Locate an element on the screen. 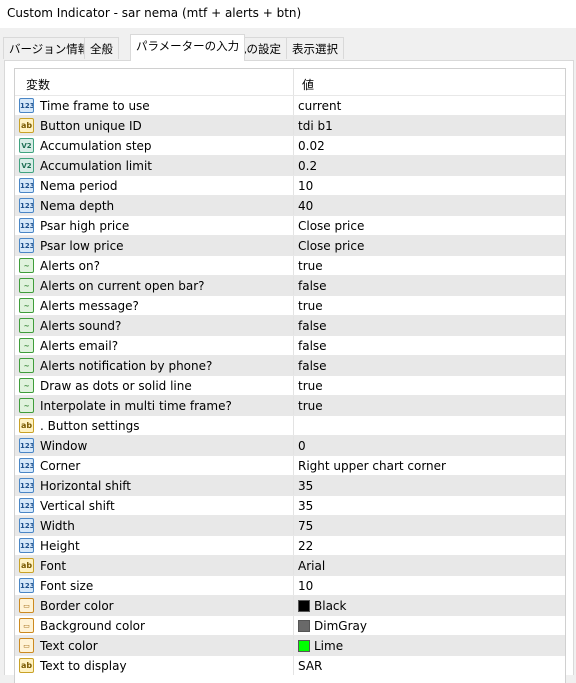  table-row: ~ Alerts message? true is located at coordinates (290, 305).